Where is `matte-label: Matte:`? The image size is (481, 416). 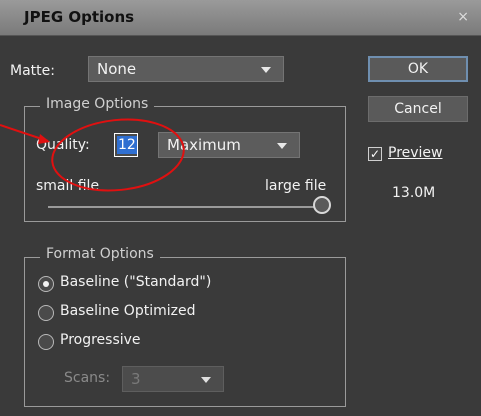
matte-label: Matte: is located at coordinates (32, 71).